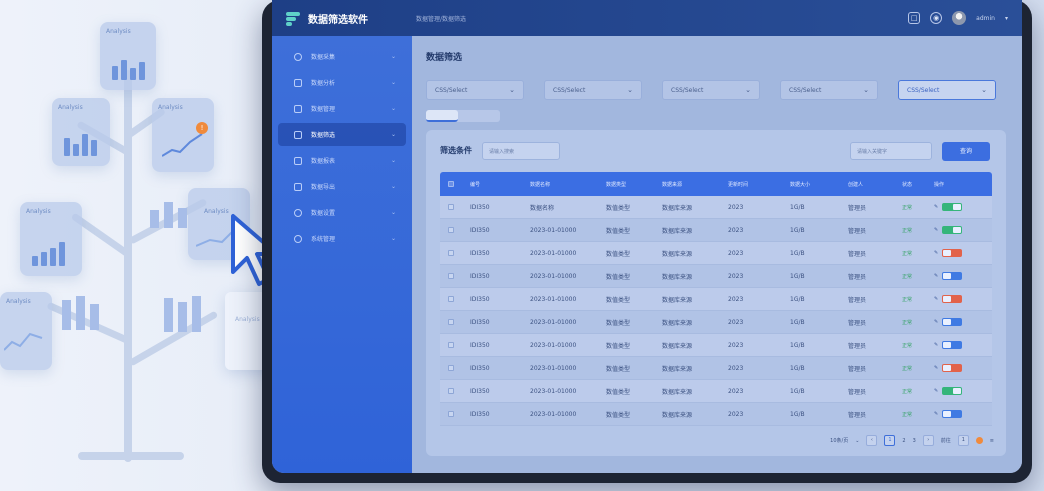 This screenshot has height=491, width=1044. What do you see at coordinates (963, 440) in the screenshot?
I see `goto-input: 1` at bounding box center [963, 440].